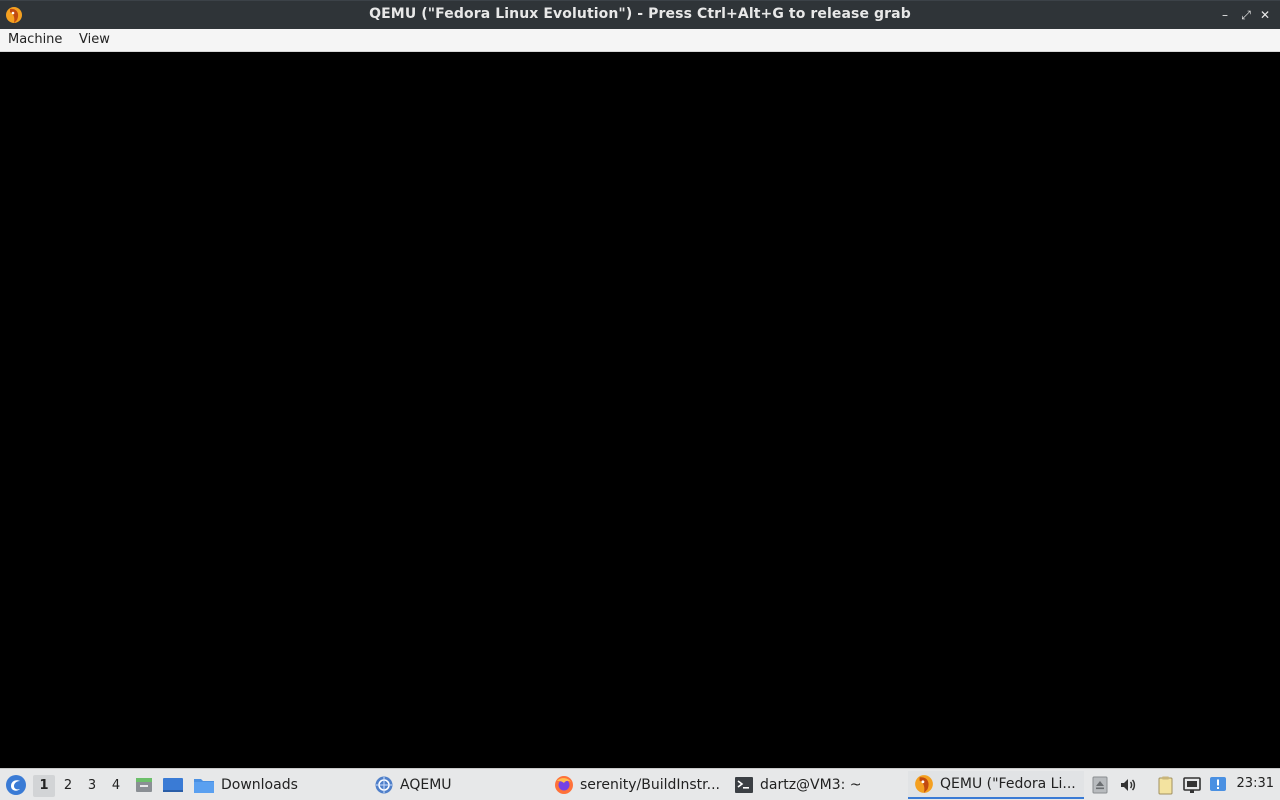 The image size is (1280, 800). What do you see at coordinates (744, 785) in the screenshot?
I see `terminal-icon` at bounding box center [744, 785].